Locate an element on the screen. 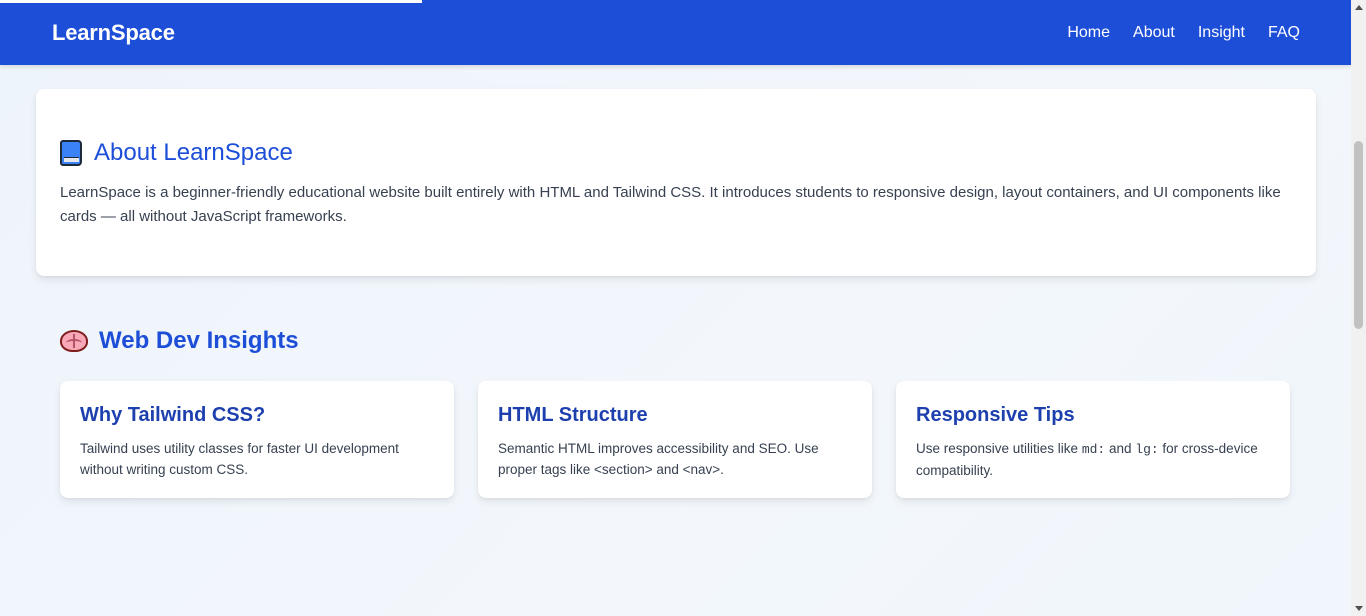 The height and width of the screenshot is (616, 1366). card-title: Responsive Tips is located at coordinates (995, 415).